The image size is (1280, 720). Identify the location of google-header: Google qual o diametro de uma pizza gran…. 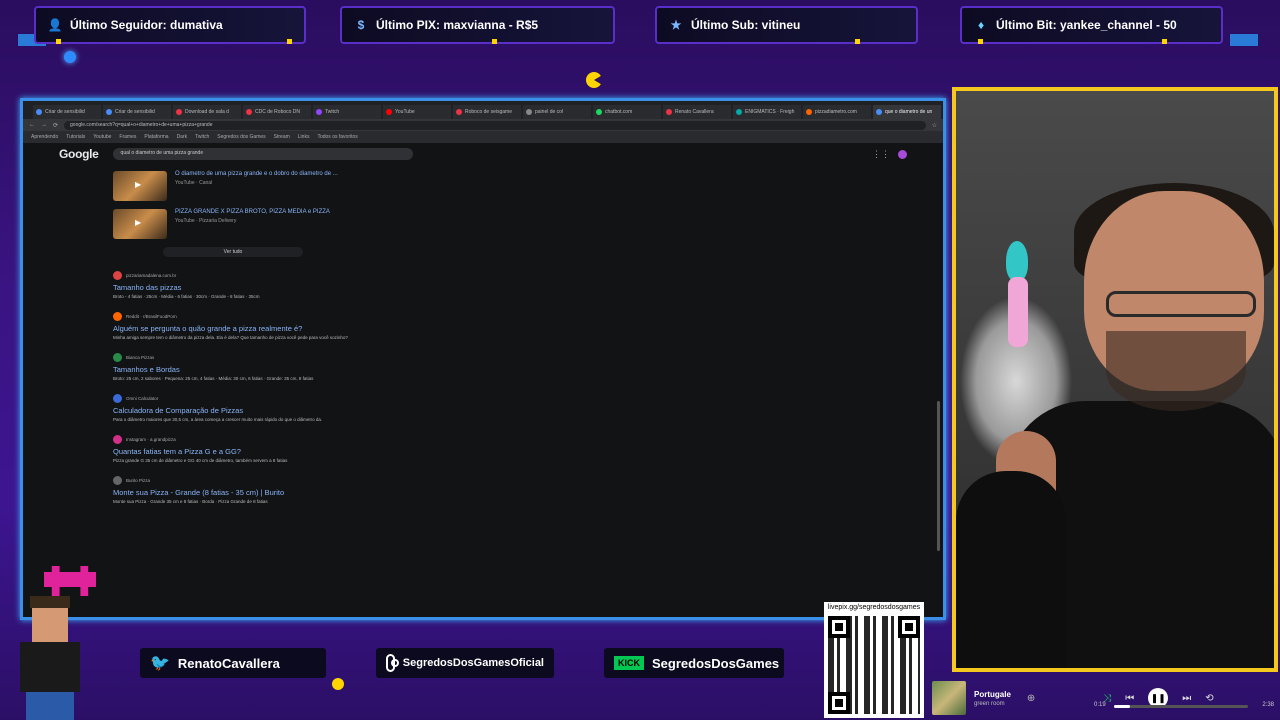
(483, 154).